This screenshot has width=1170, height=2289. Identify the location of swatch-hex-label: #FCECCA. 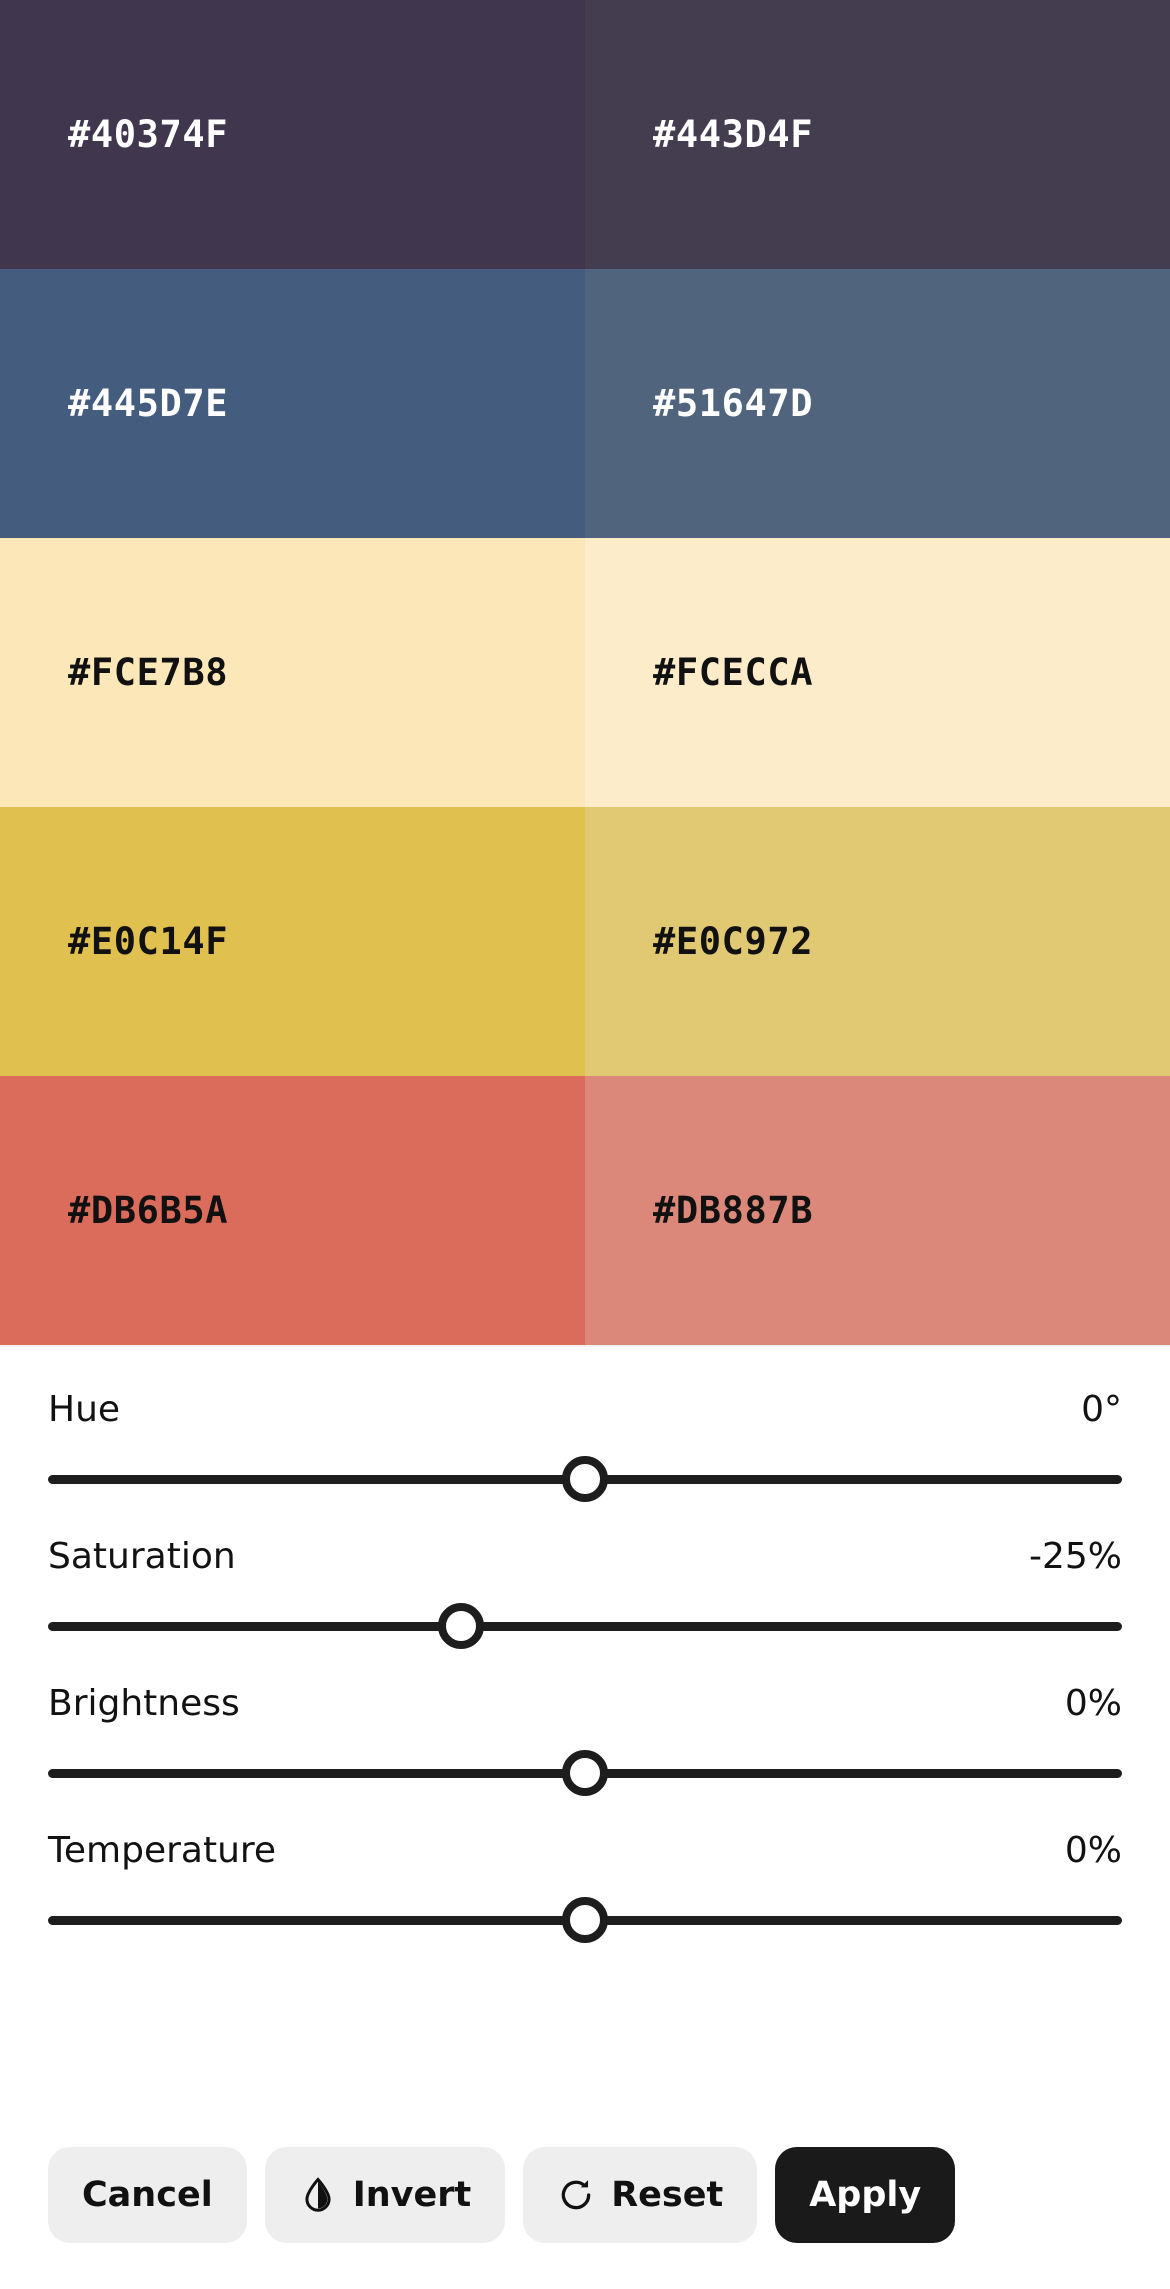
(733, 672).